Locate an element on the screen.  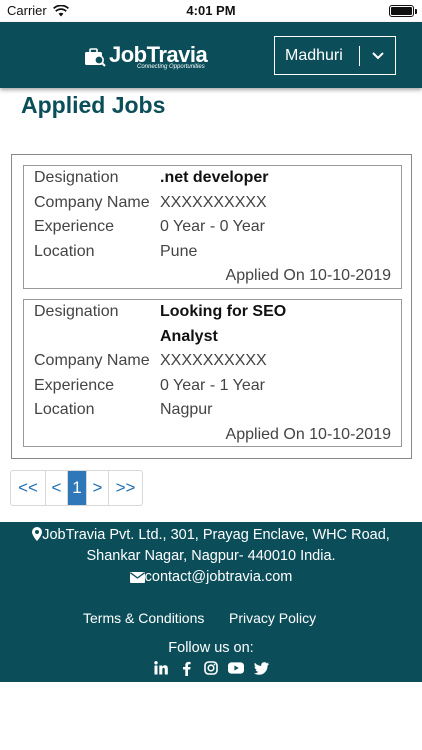
clock: 4:01 PM is located at coordinates (211, 10).